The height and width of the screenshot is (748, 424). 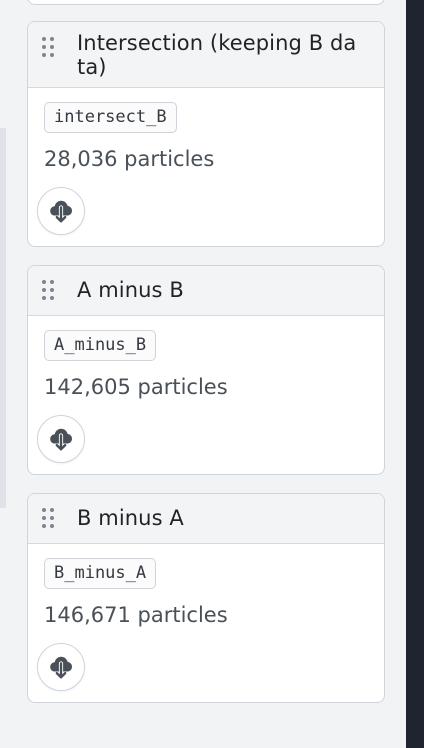 I want to click on particle-count: 146,671 particles, so click(x=136, y=615).